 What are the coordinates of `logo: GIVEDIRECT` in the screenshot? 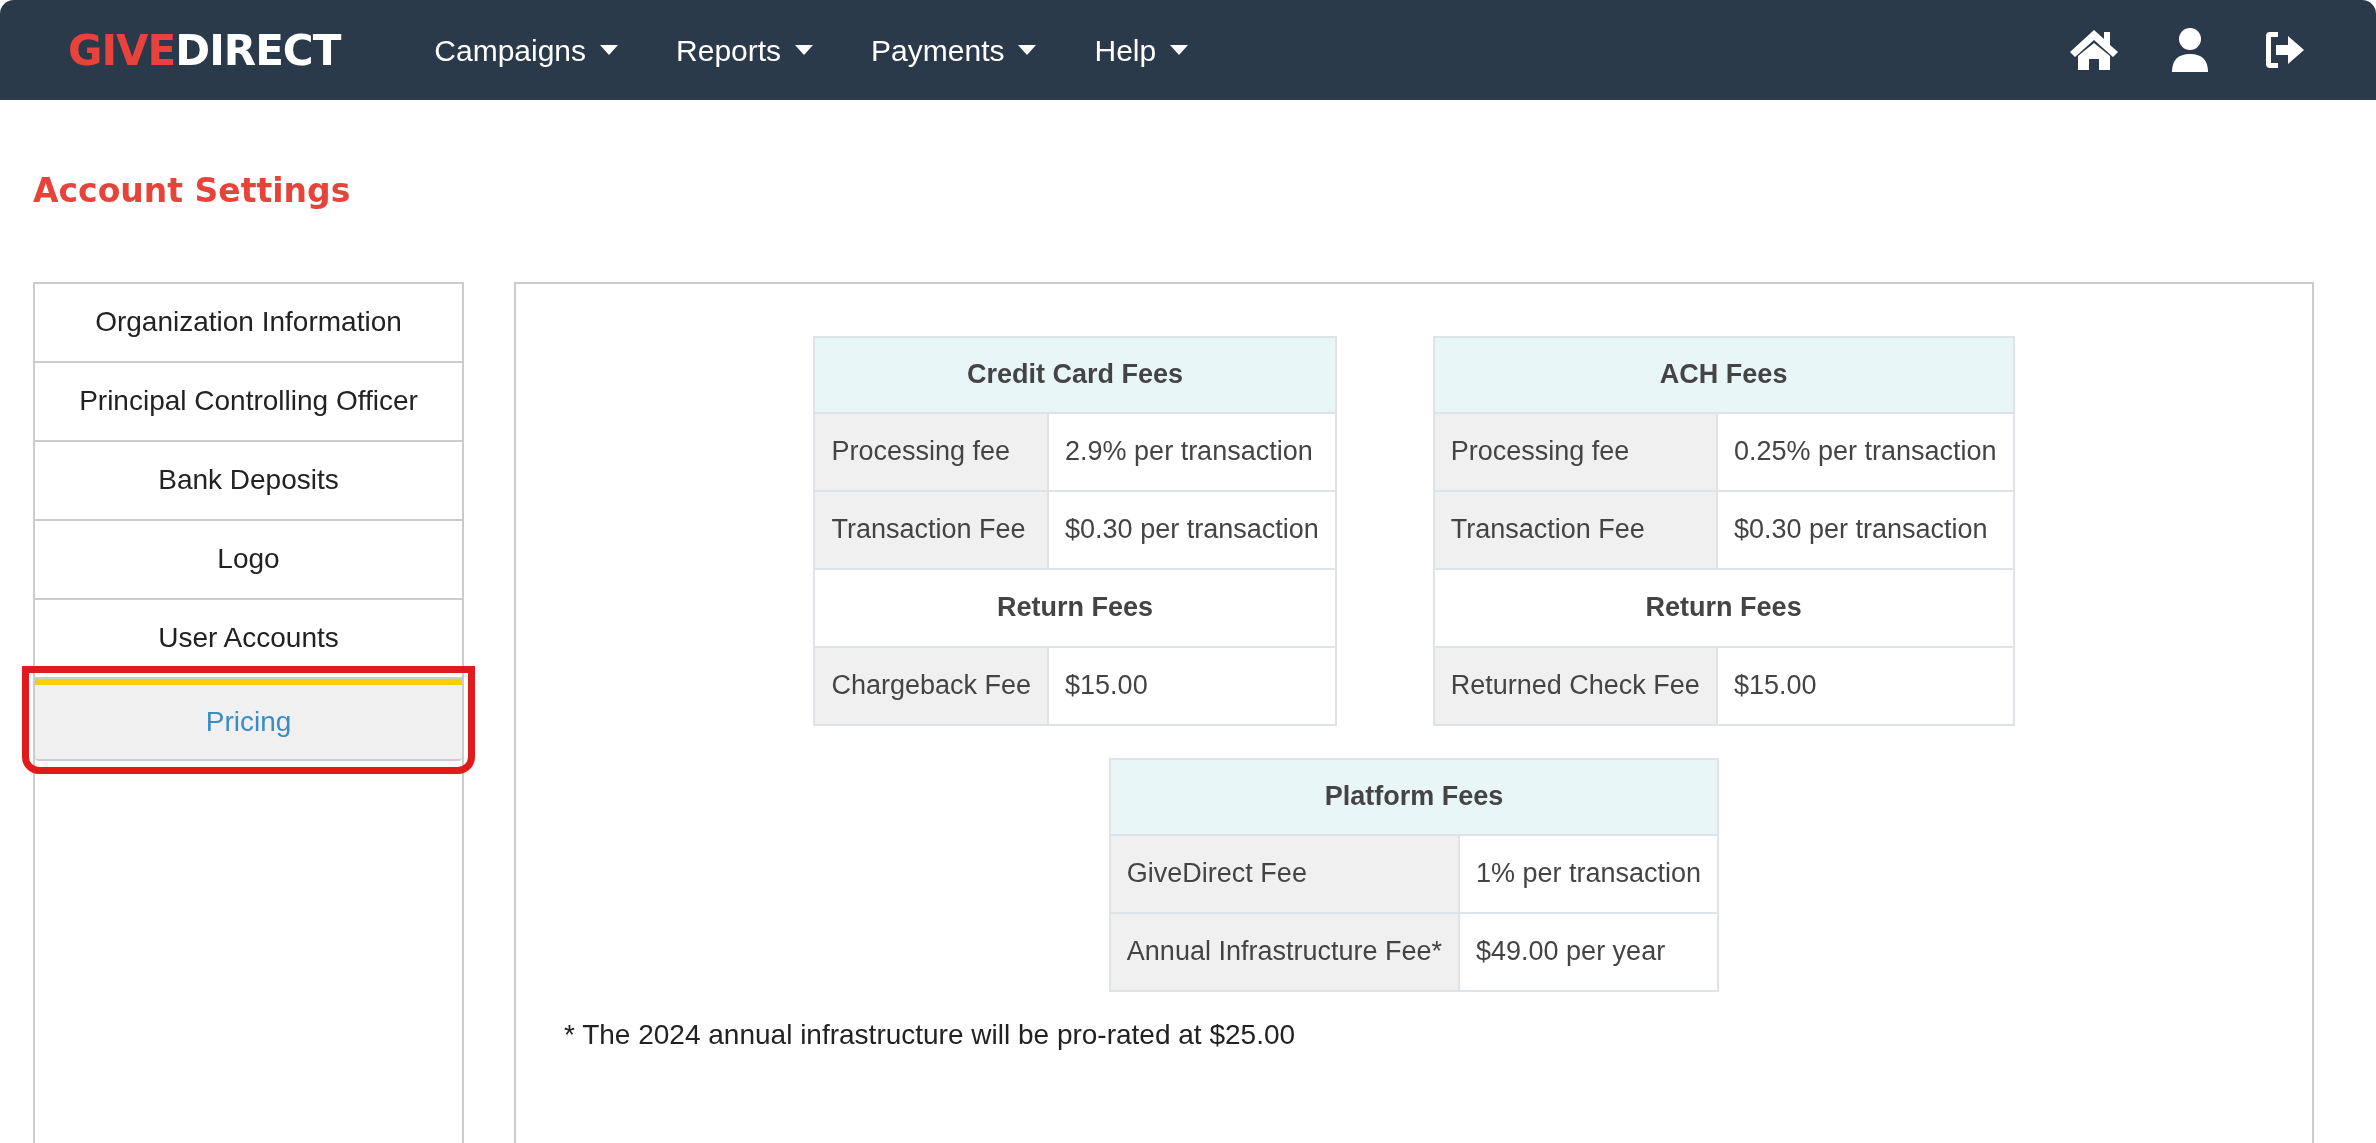 It's located at (204, 50).